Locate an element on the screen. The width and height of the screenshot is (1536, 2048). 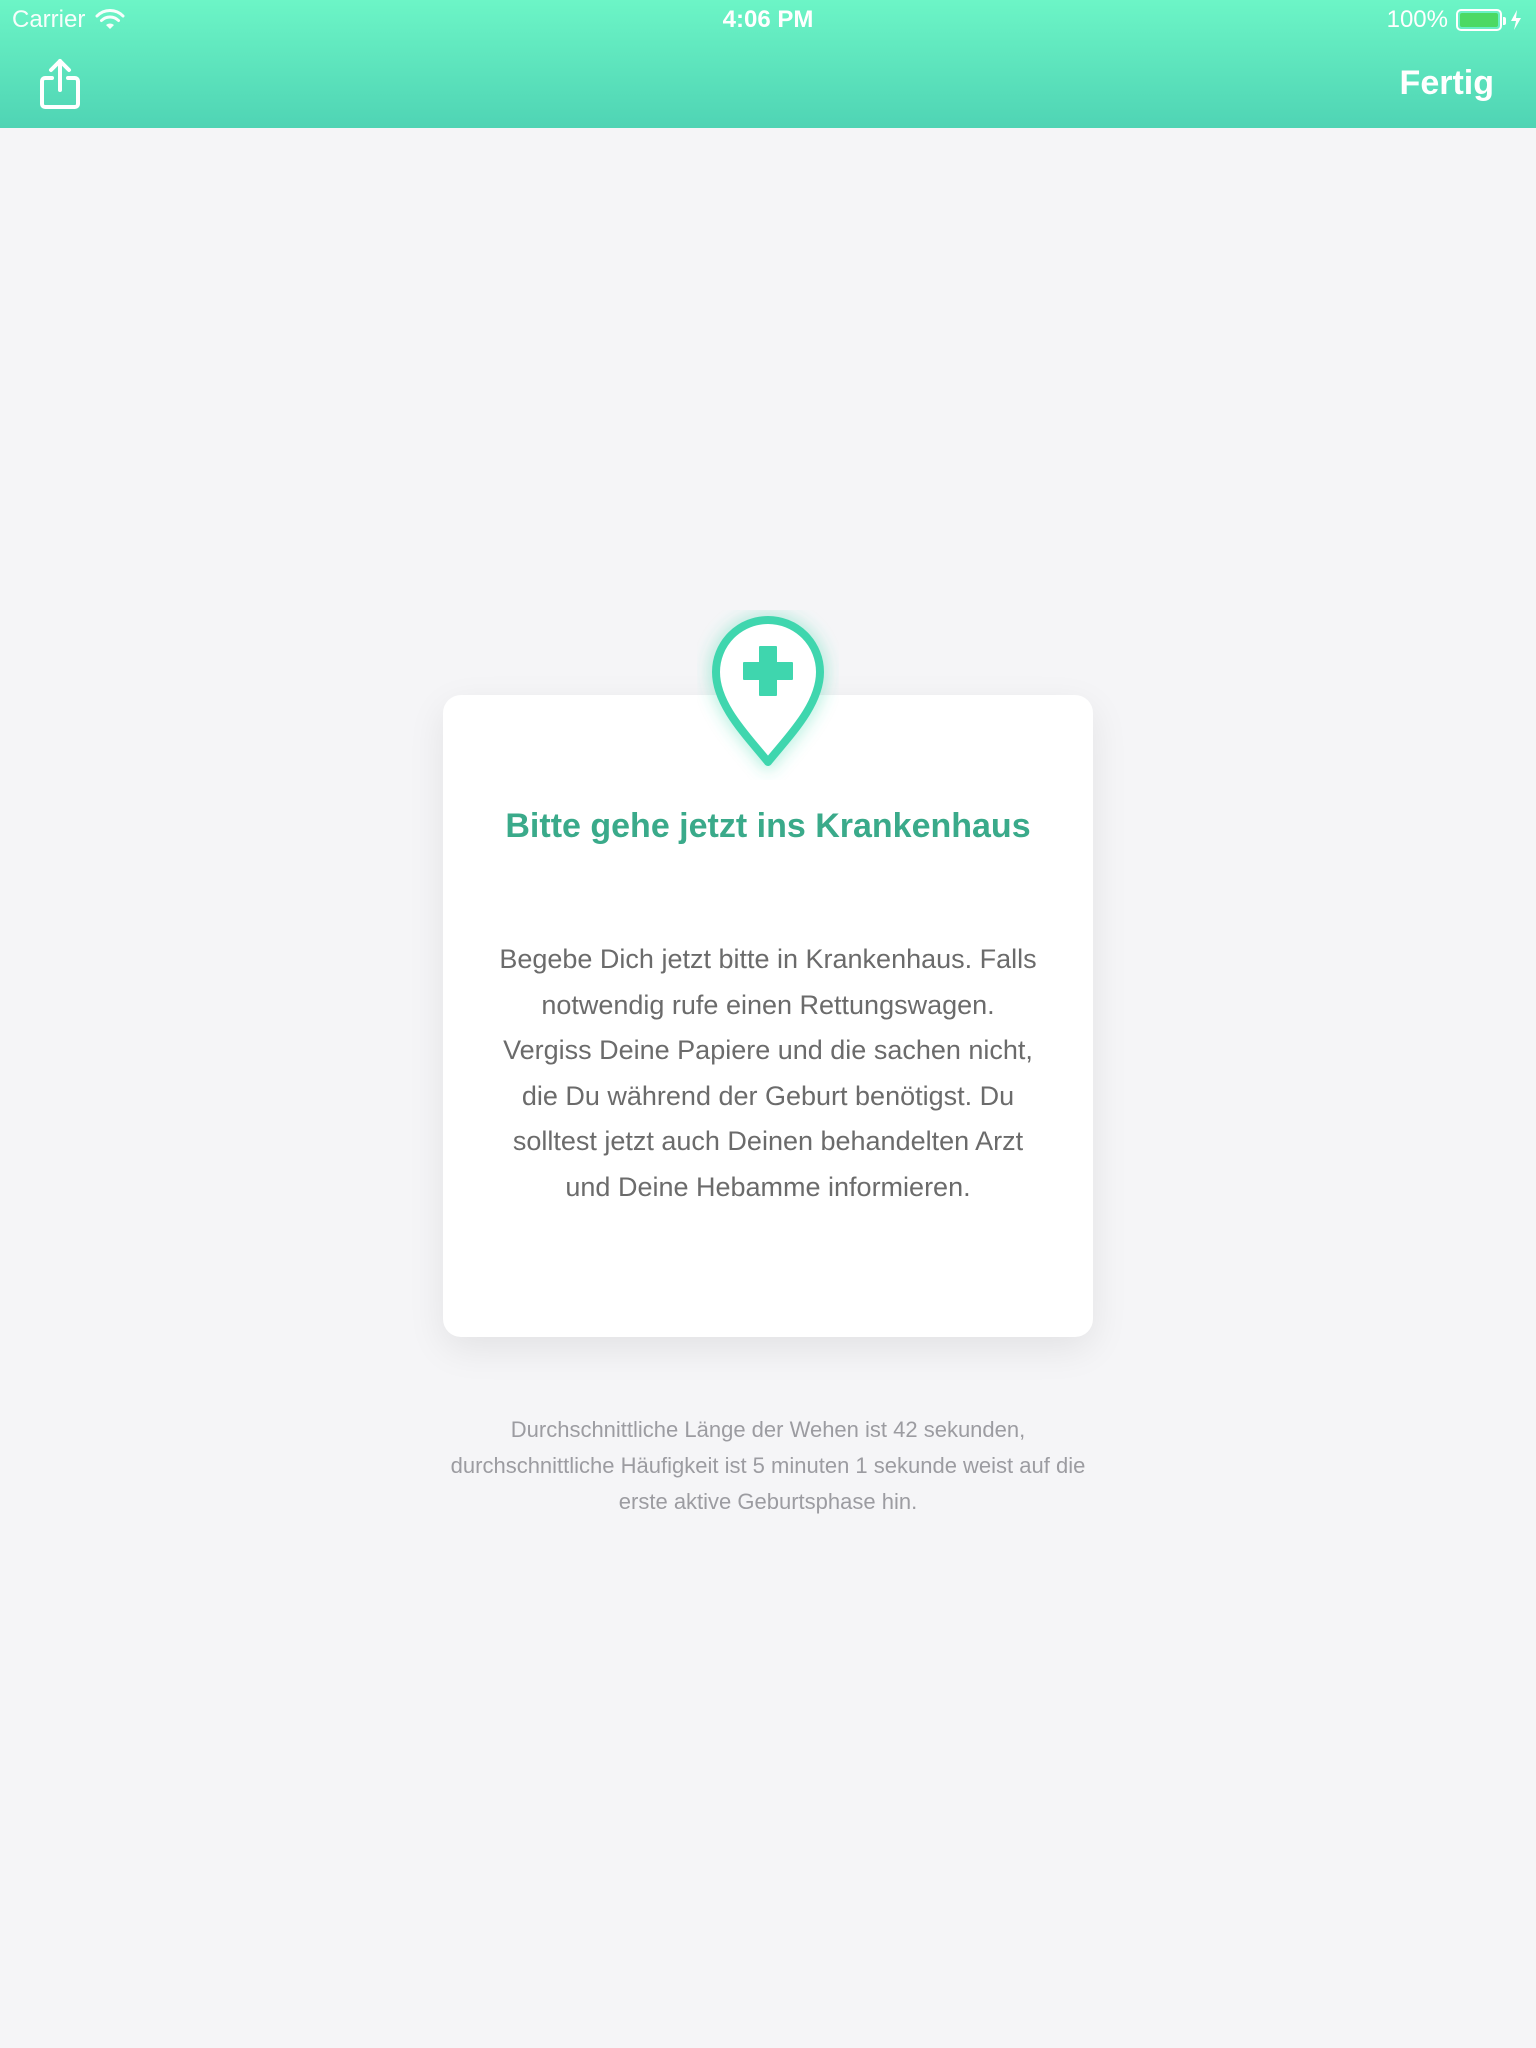
status-bar: Carrier 4:06 PM 100% is located at coordinates (768, 20).